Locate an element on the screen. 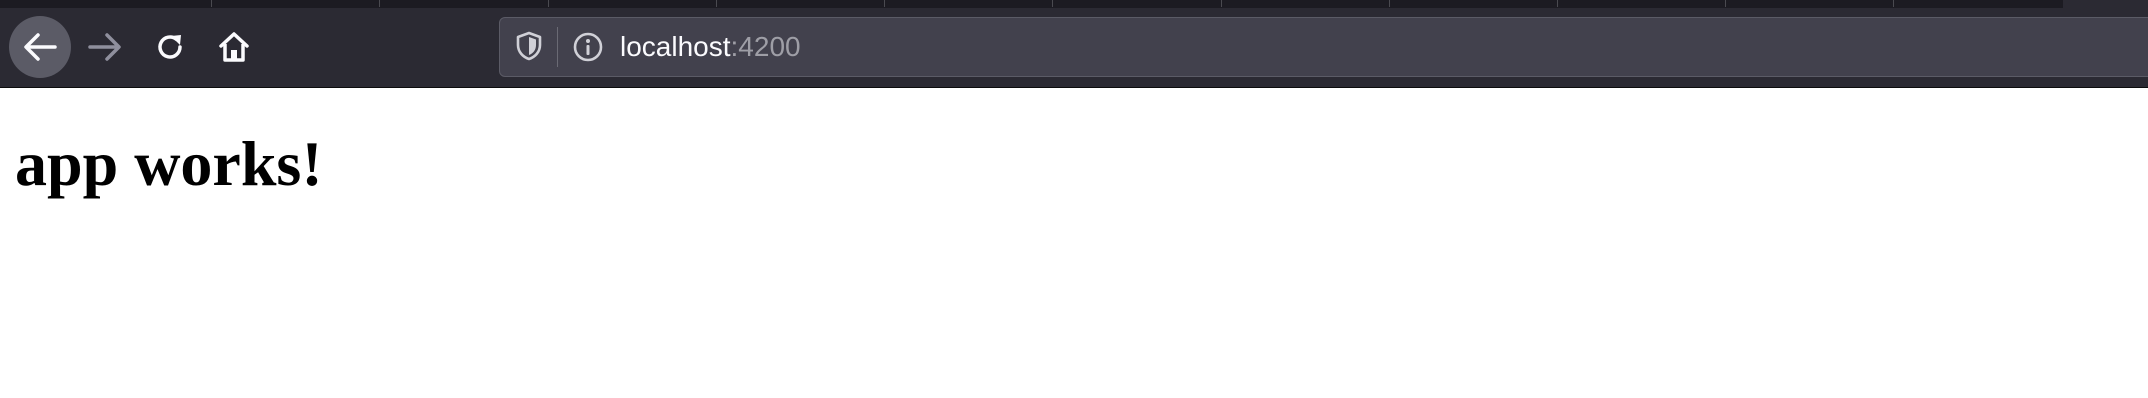 The image size is (2148, 398). url-host: localhost is located at coordinates (675, 46).